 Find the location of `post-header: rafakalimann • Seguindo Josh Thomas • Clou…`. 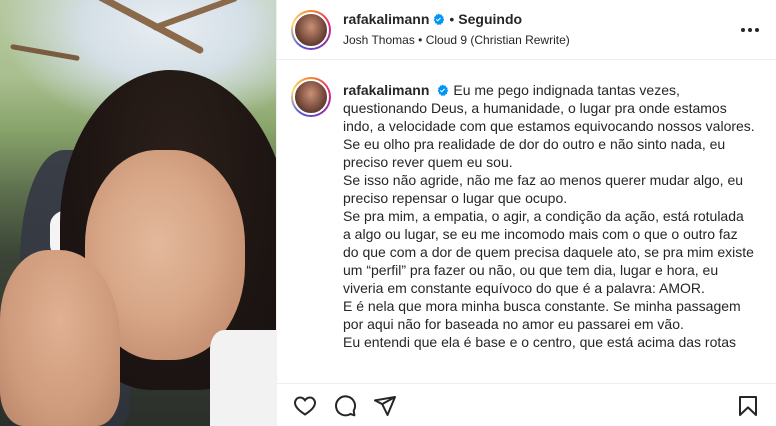

post-header: rafakalimann • Seguindo Josh Thomas • Clou… is located at coordinates (526, 30).